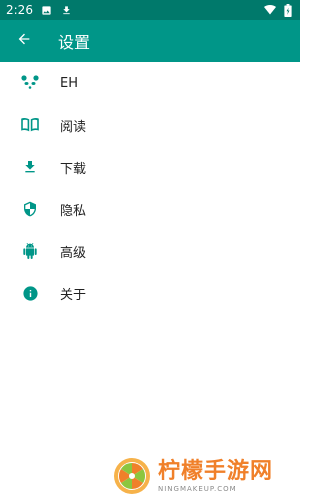 This screenshot has height=500, width=320. Describe the element at coordinates (47, 10) in the screenshot. I see `image-icon` at that location.